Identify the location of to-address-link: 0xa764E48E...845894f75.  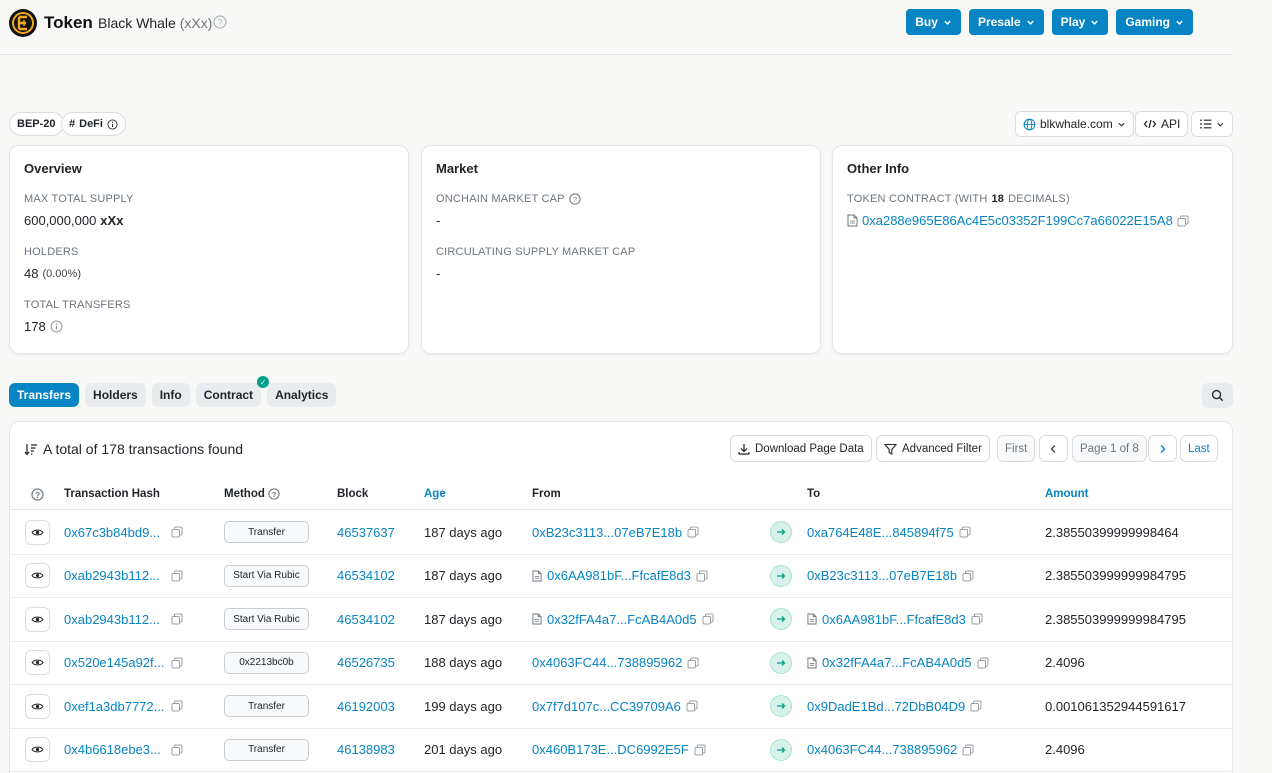
(880, 532).